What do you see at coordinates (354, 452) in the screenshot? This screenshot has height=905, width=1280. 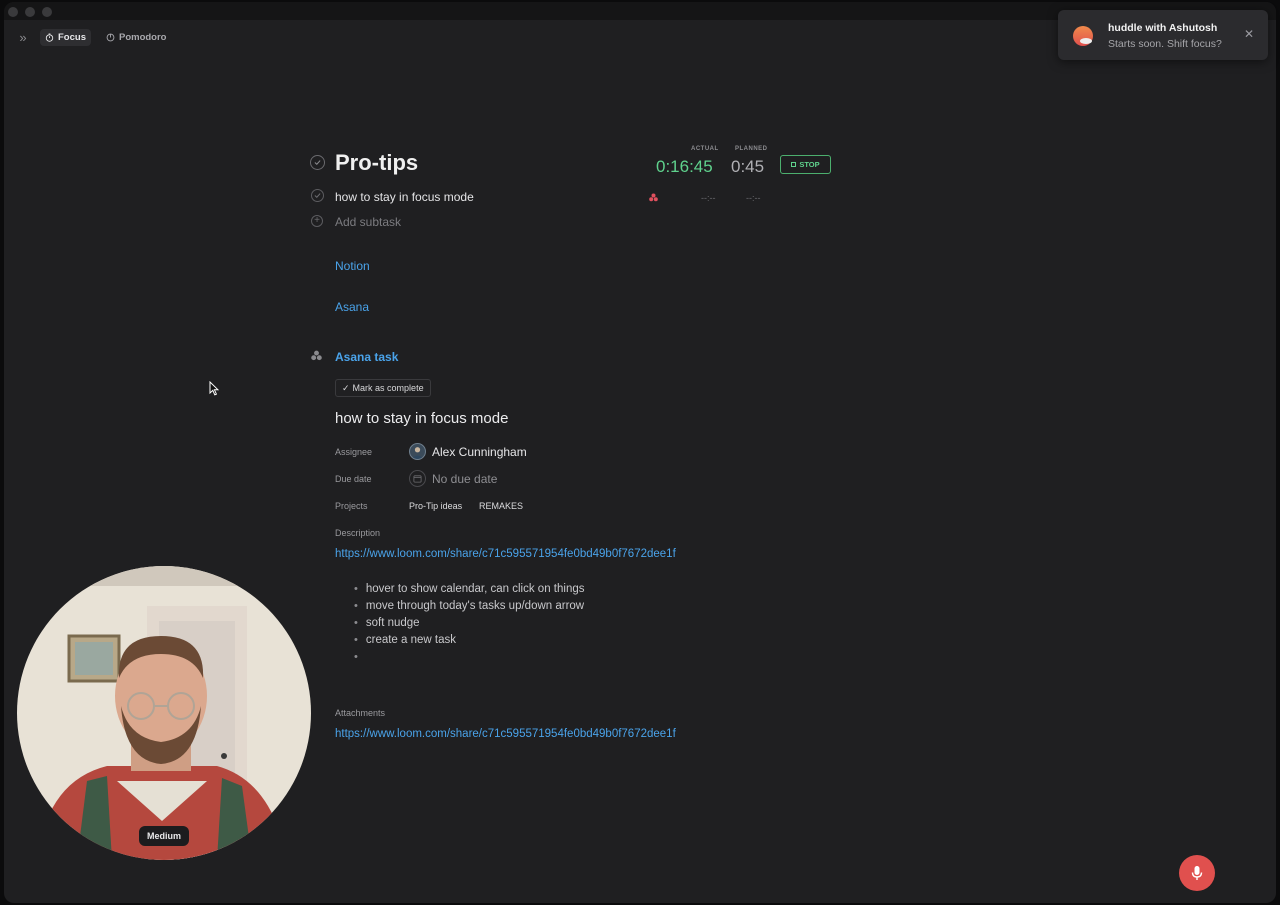 I see `assignee-label: Assignee` at bounding box center [354, 452].